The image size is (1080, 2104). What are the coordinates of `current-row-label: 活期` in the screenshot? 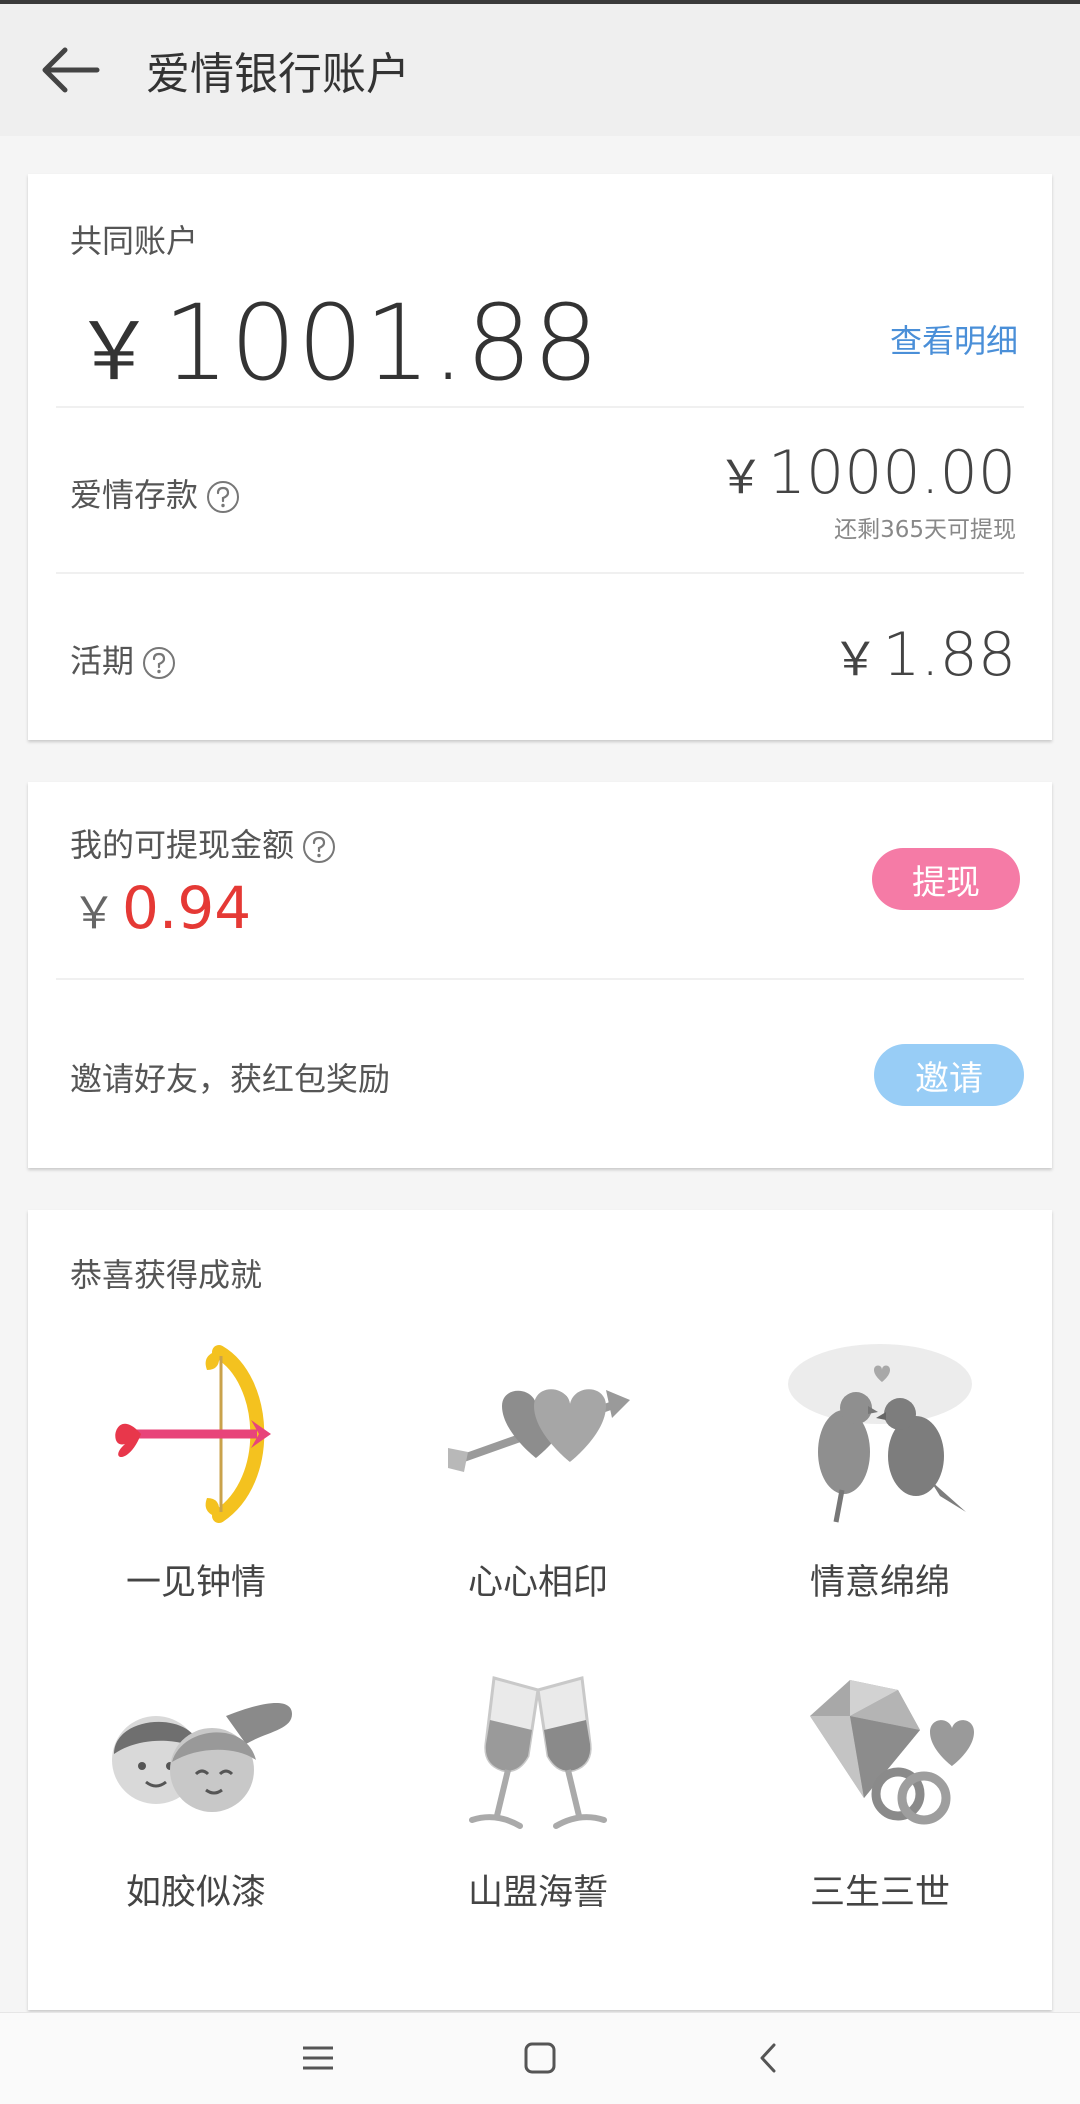 It's located at (123, 659).